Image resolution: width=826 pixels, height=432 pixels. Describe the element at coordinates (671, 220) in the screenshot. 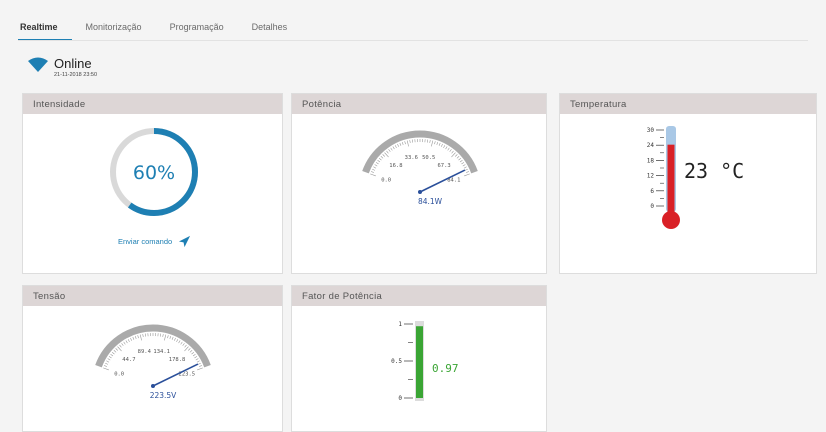

I see `thermometer-bulb` at that location.